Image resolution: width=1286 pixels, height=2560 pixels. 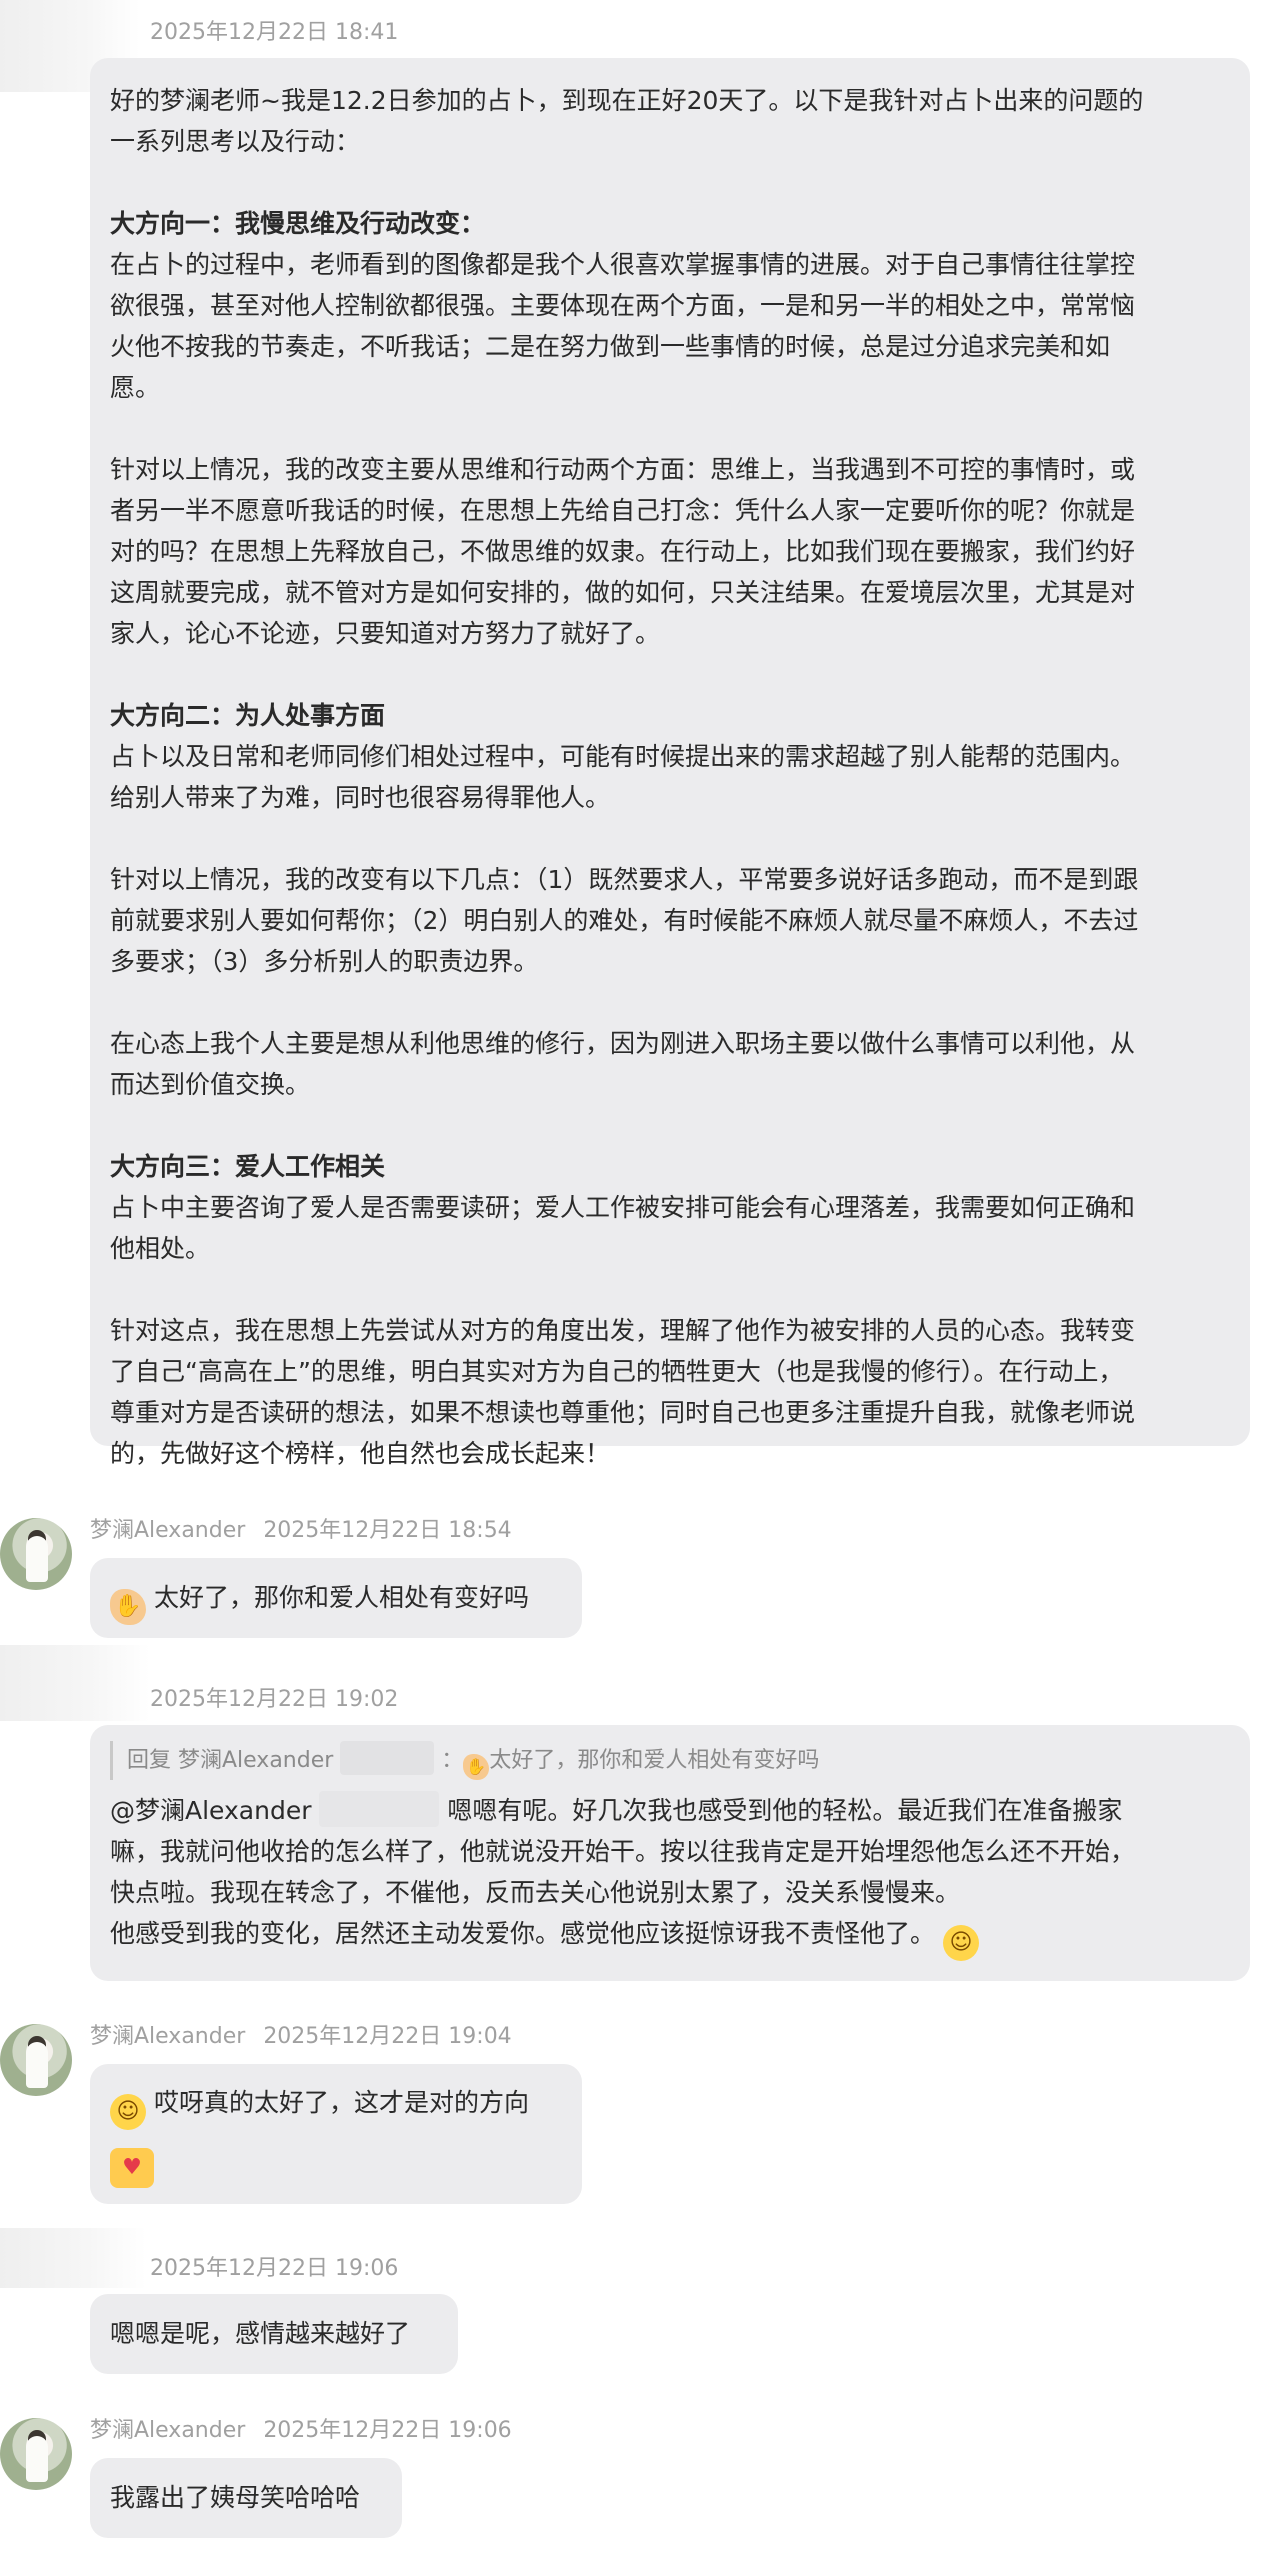 I want to click on sticker-line: ♥, so click(x=336, y=2163).